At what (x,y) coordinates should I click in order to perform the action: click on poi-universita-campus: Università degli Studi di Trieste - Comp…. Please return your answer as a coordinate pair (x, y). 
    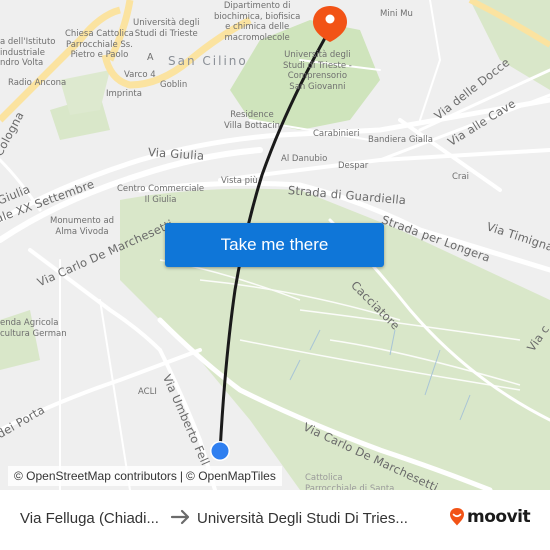
    Looking at the image, I should click on (317, 71).